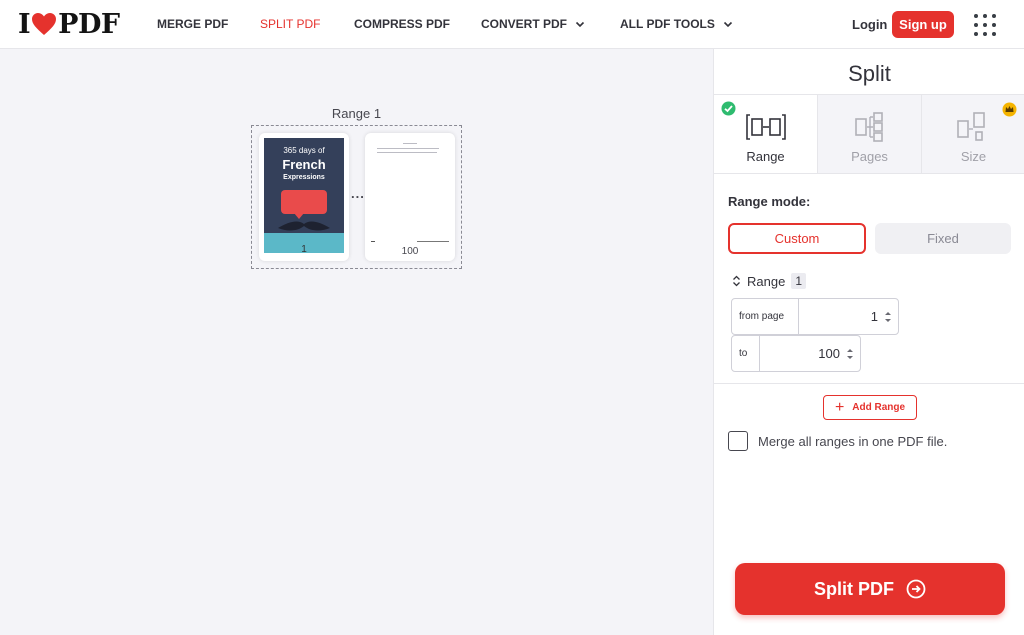 The height and width of the screenshot is (635, 1024). Describe the element at coordinates (736, 281) in the screenshot. I see `drag-sort-icon` at that location.